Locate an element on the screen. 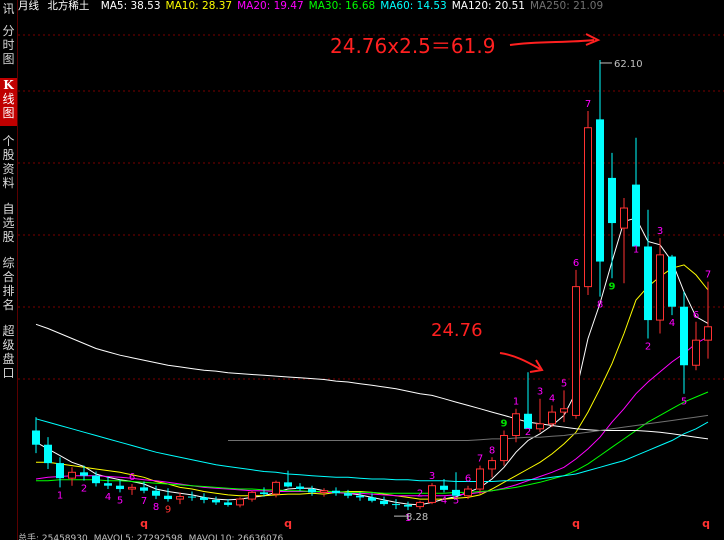 This screenshot has width=724, height=540. ma-legend-item: MA10: 28.37 is located at coordinates (199, 6).